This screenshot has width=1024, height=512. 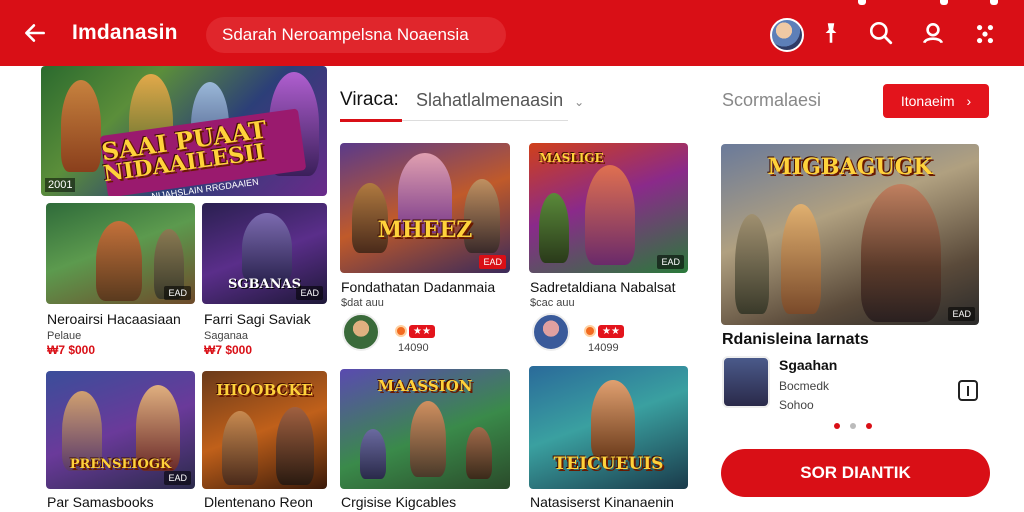 What do you see at coordinates (60, 185) in the screenshot?
I see `hero-corner: 2001` at bounding box center [60, 185].